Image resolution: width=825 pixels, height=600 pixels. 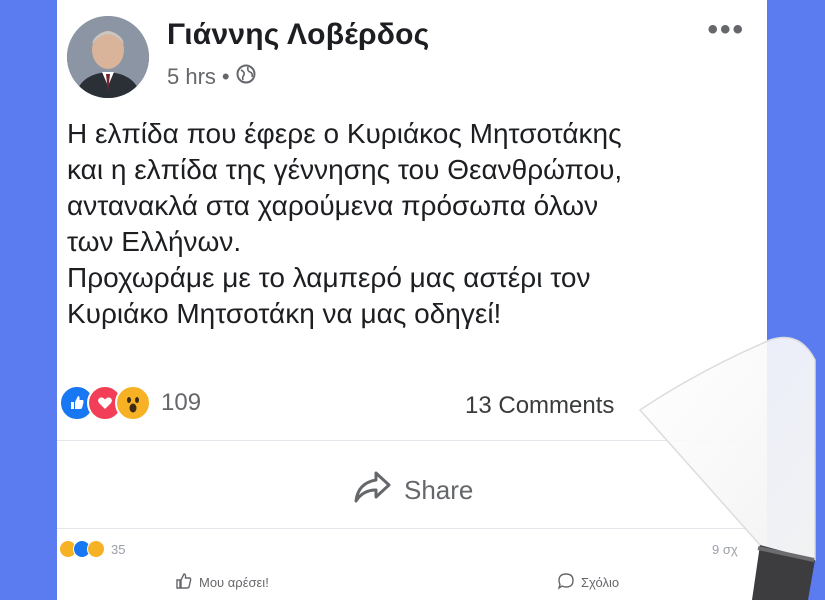 I want to click on like-button: Μου αρέσει!, so click(x=222, y=582).